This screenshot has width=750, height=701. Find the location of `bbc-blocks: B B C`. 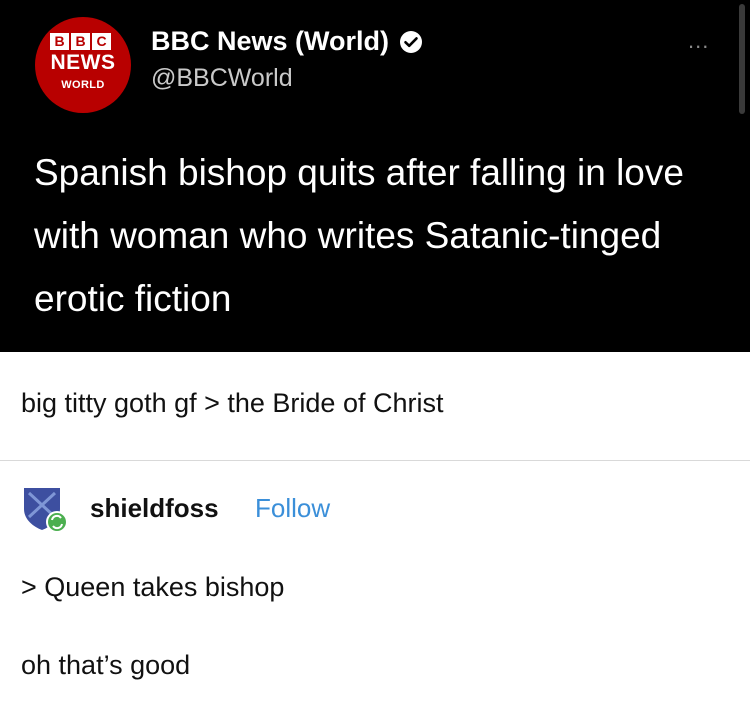

bbc-blocks: B B C is located at coordinates (80, 41).